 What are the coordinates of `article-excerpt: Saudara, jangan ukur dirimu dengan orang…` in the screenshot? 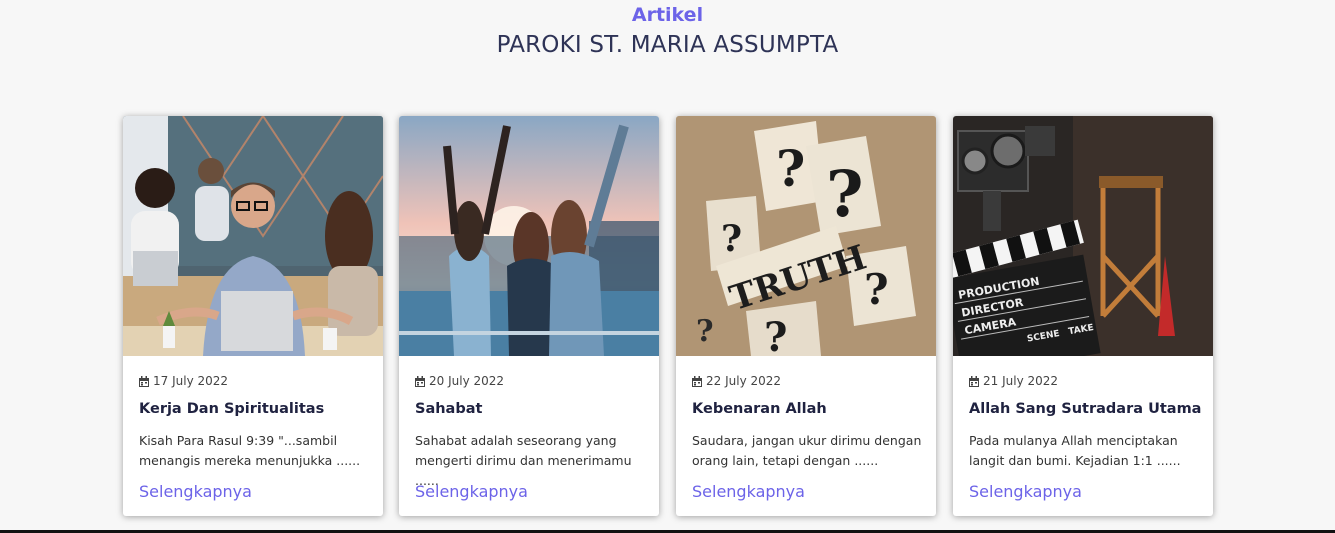 It's located at (807, 450).